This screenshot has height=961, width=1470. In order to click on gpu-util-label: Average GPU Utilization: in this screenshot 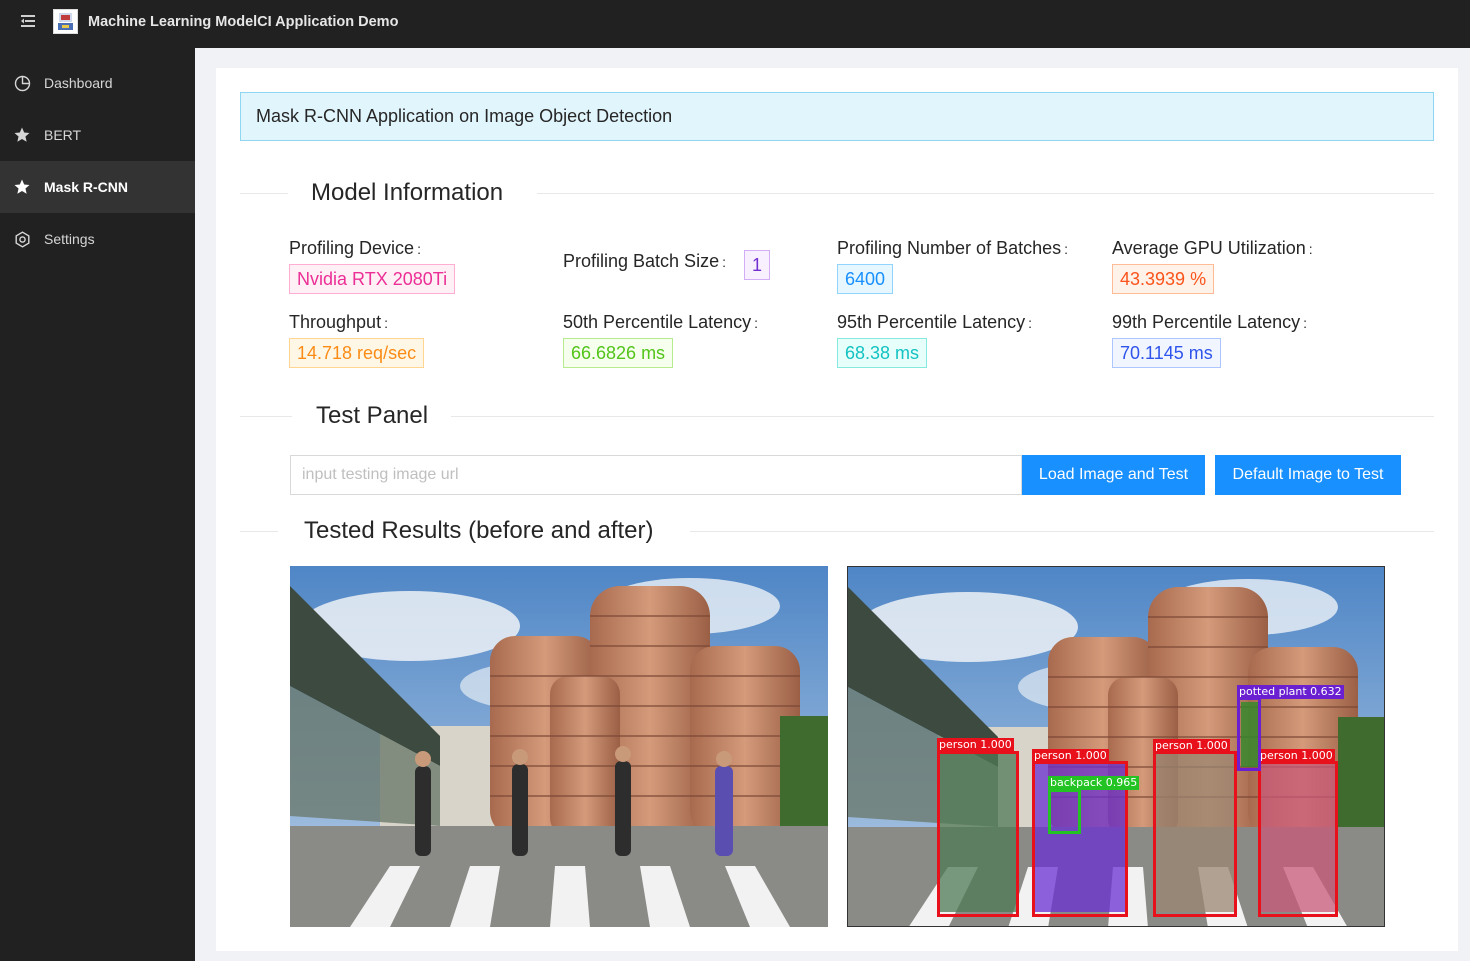, I will do `click(1212, 248)`.